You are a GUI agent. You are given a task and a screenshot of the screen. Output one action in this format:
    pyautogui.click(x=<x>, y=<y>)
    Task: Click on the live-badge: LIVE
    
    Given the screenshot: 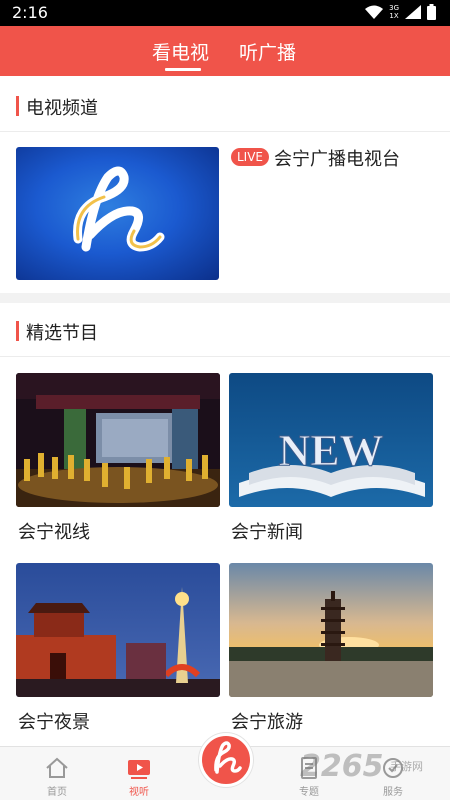 What is the action you would take?
    pyautogui.click(x=250, y=157)
    